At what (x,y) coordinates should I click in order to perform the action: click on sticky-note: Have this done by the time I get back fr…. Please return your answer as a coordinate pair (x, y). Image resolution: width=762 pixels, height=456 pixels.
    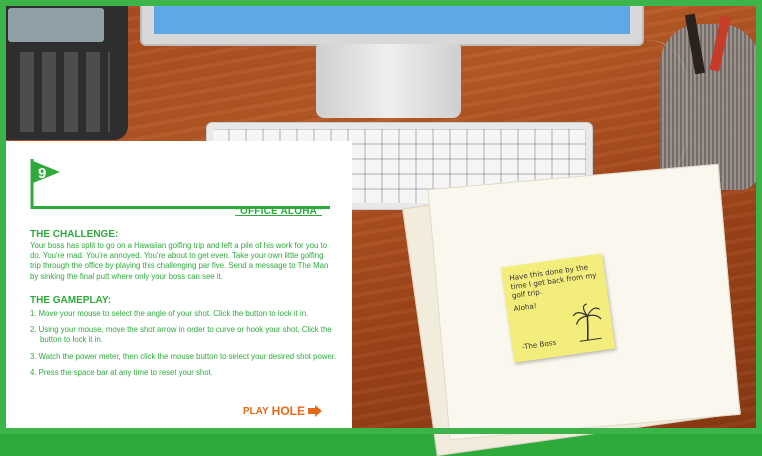
    Looking at the image, I should click on (558, 308).